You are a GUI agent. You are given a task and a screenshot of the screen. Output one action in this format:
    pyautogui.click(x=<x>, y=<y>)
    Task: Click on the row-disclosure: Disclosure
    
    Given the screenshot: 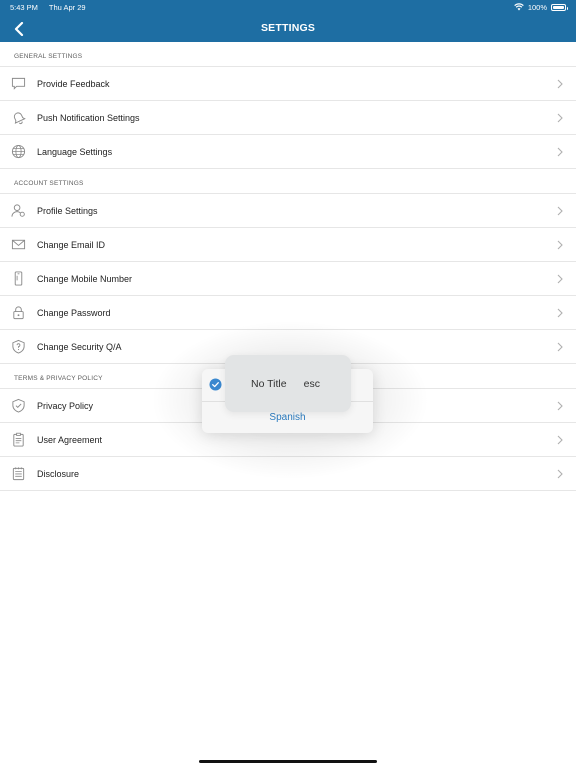 What is the action you would take?
    pyautogui.click(x=288, y=474)
    